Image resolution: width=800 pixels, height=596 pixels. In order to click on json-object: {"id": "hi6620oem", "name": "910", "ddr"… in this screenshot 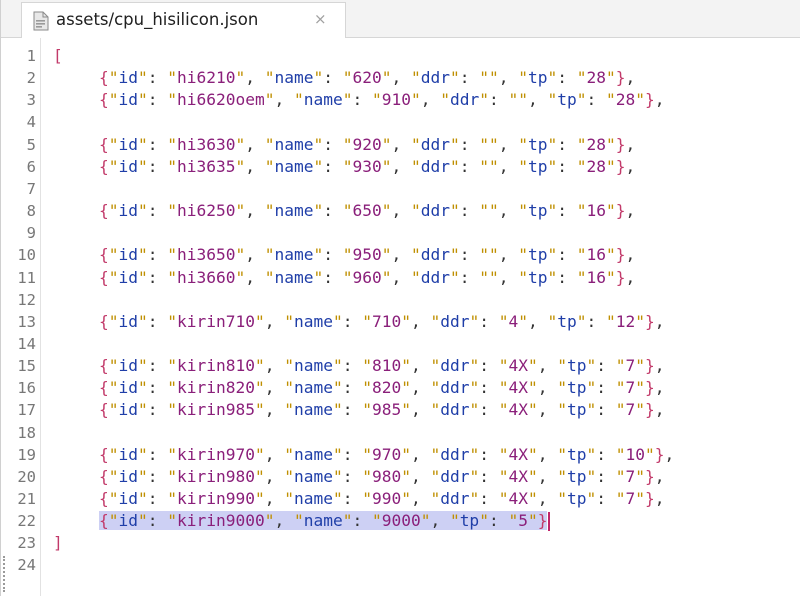, I will do `click(377, 100)`.